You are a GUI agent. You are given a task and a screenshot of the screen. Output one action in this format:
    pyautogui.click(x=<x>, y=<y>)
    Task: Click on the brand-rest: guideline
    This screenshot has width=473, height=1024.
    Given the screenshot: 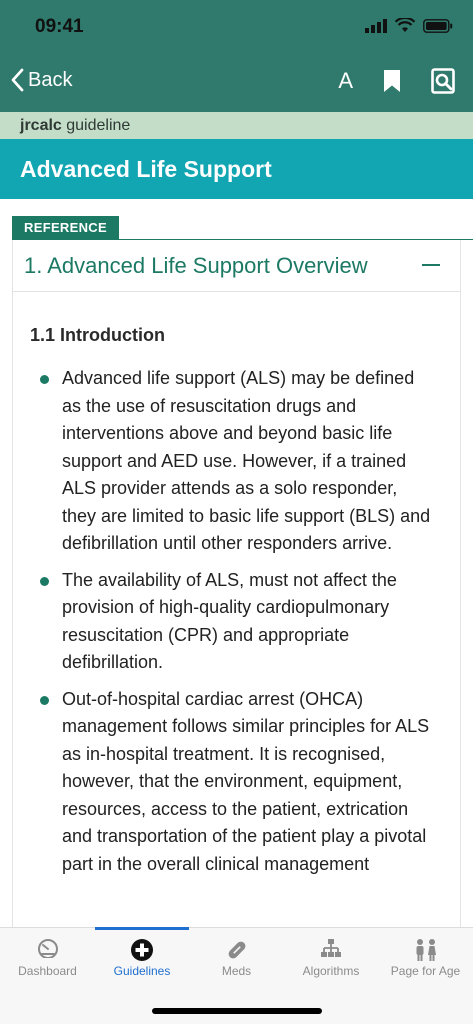 What is the action you would take?
    pyautogui.click(x=96, y=125)
    